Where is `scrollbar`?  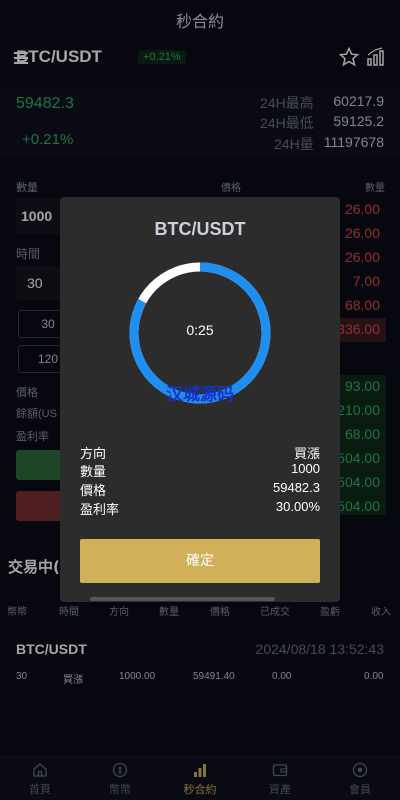 scrollbar is located at coordinates (182, 599).